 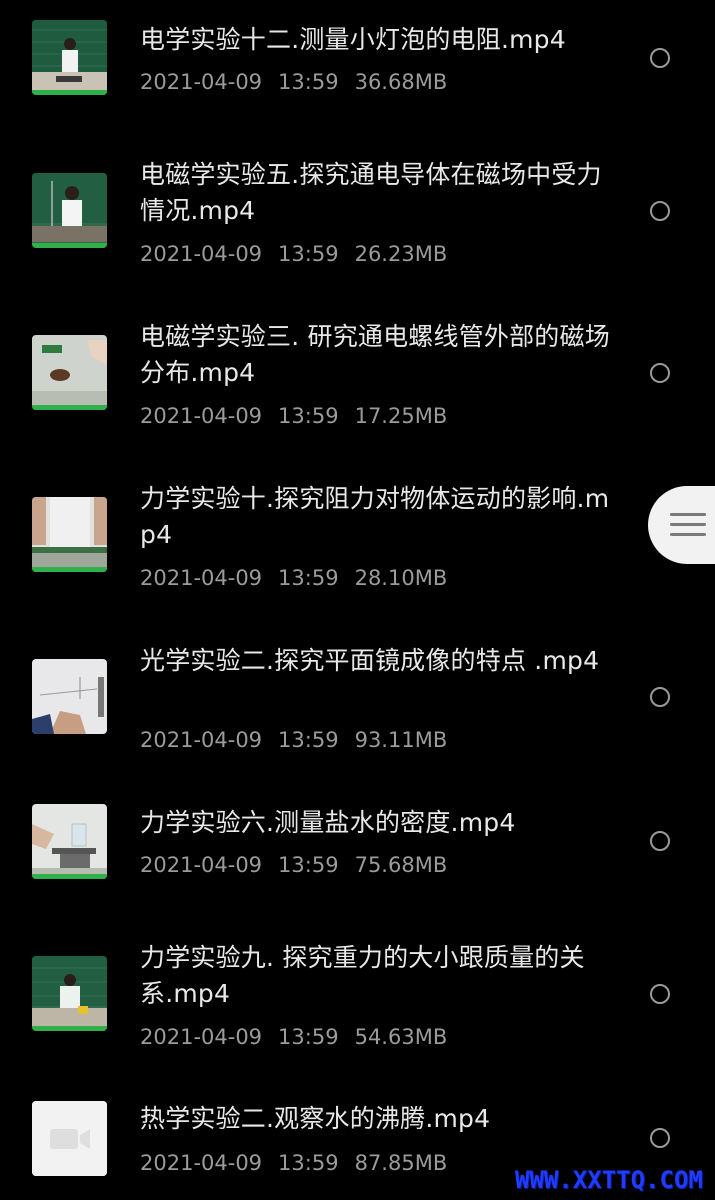 I want to click on file-meta: 2021-04-09 13:59 87.85MB, so click(x=293, y=1163).